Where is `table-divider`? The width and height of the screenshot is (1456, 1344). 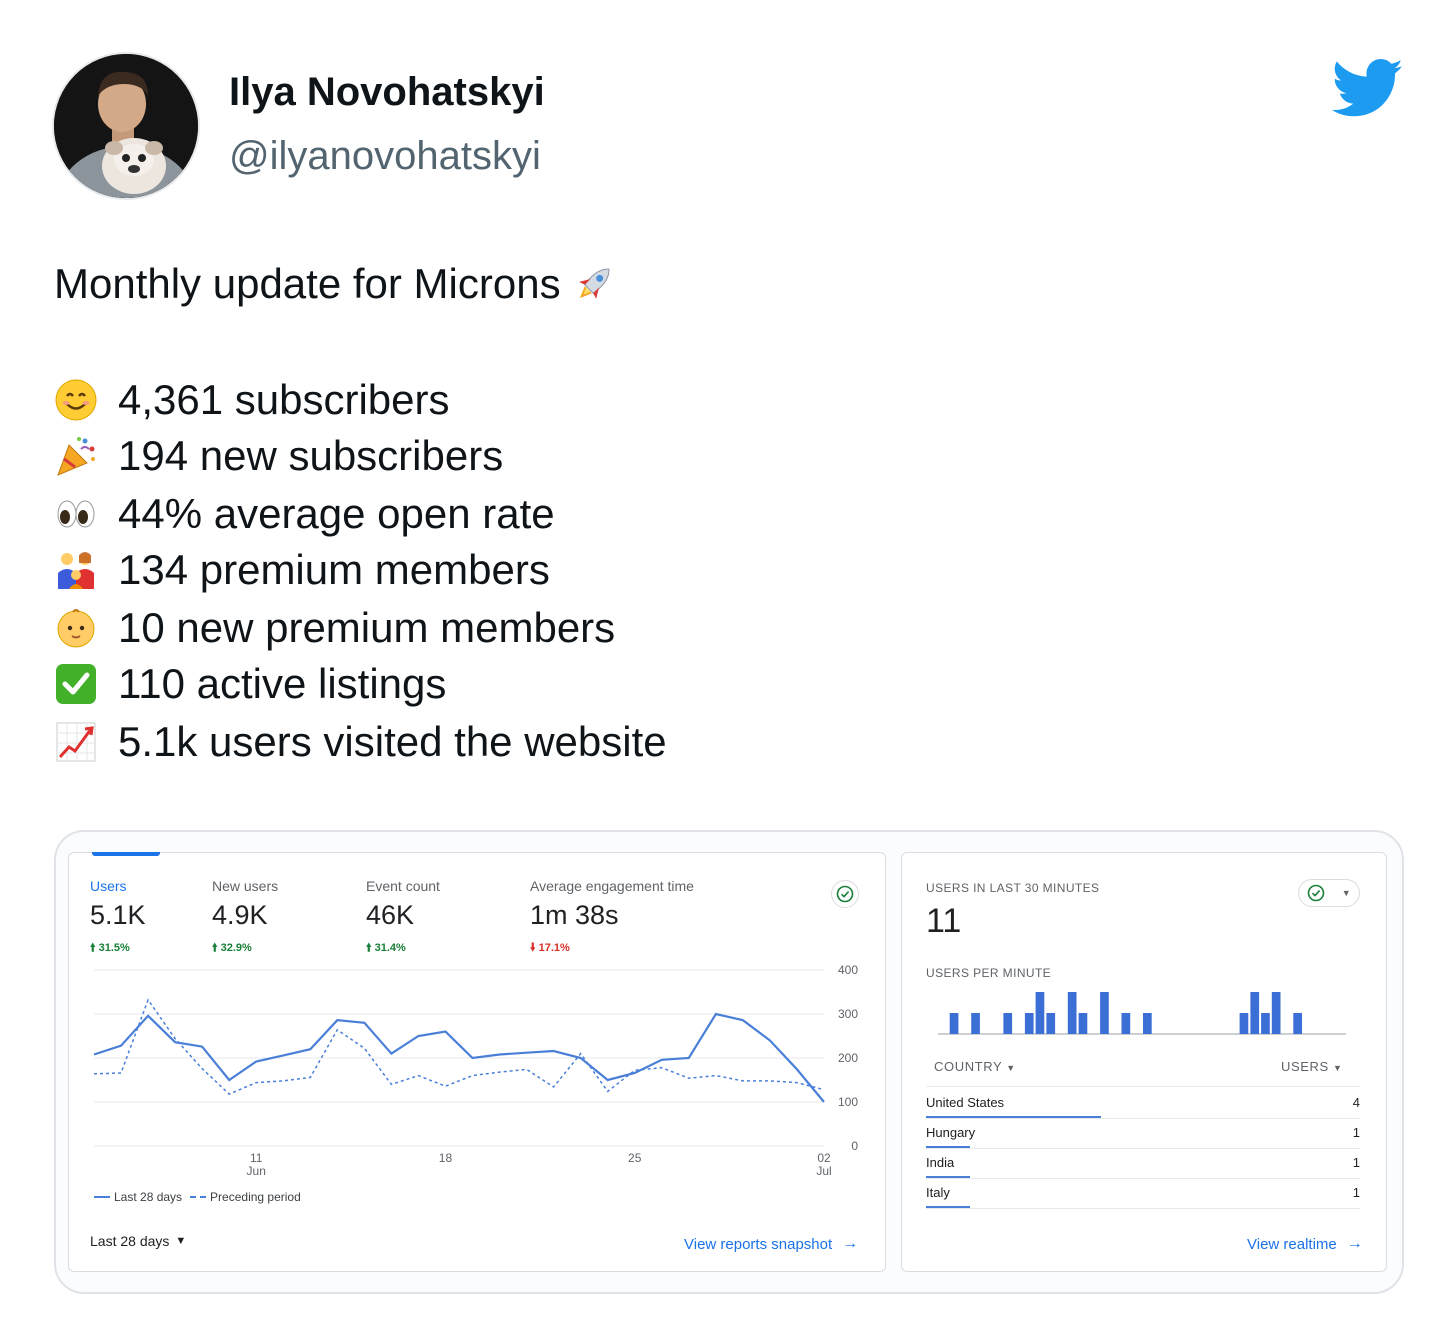 table-divider is located at coordinates (1143, 1086).